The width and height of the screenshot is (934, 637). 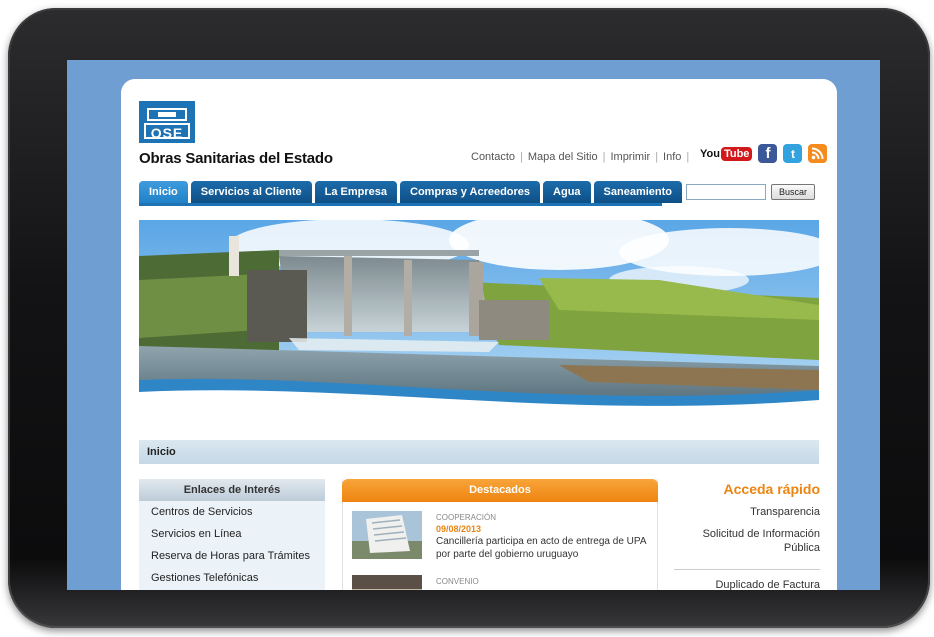 What do you see at coordinates (457, 581) in the screenshot?
I see `news-category: CONVENIO` at bounding box center [457, 581].